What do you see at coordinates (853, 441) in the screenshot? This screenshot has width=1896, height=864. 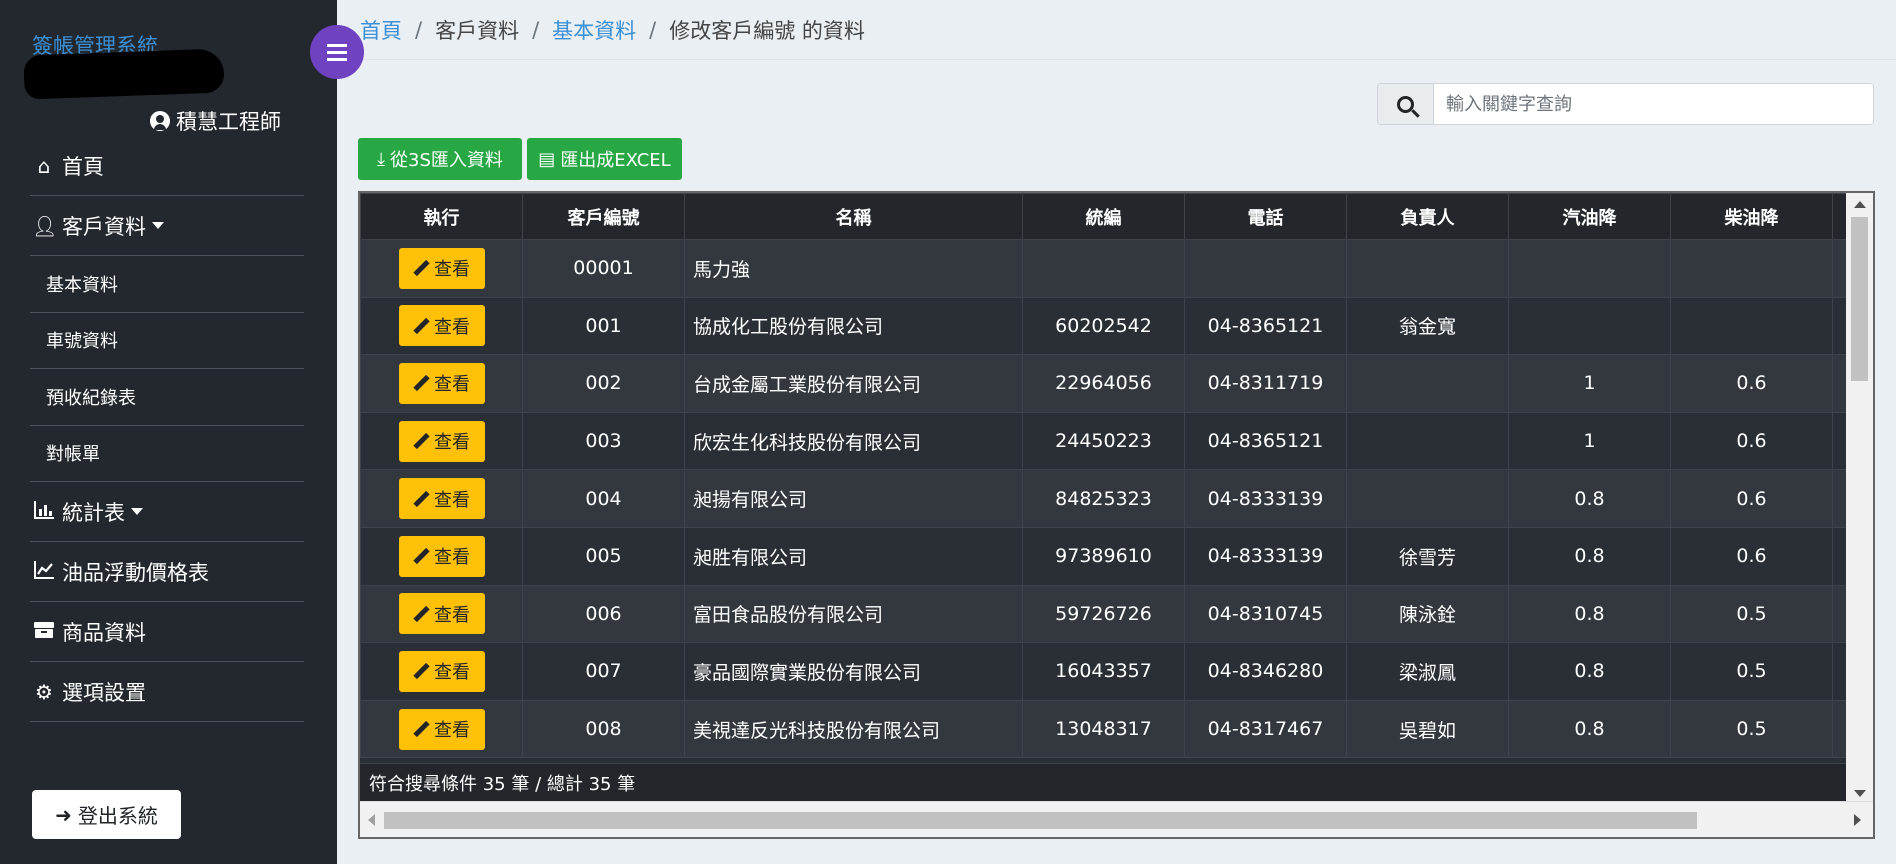 I see `cell-name: 欣宏生化科技股份有限公司` at bounding box center [853, 441].